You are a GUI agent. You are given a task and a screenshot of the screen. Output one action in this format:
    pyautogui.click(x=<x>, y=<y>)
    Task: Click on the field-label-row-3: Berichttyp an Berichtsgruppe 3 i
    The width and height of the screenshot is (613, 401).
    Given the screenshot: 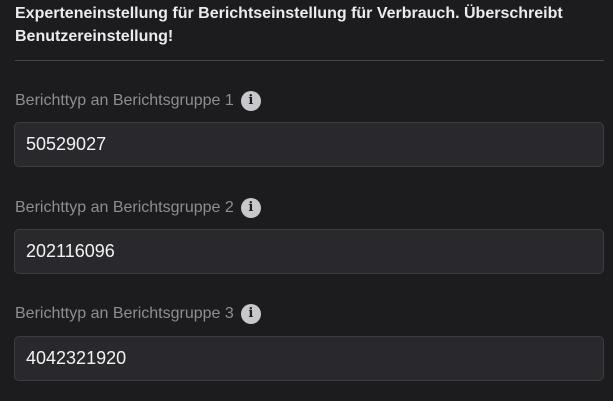 What is the action you would take?
    pyautogui.click(x=138, y=314)
    